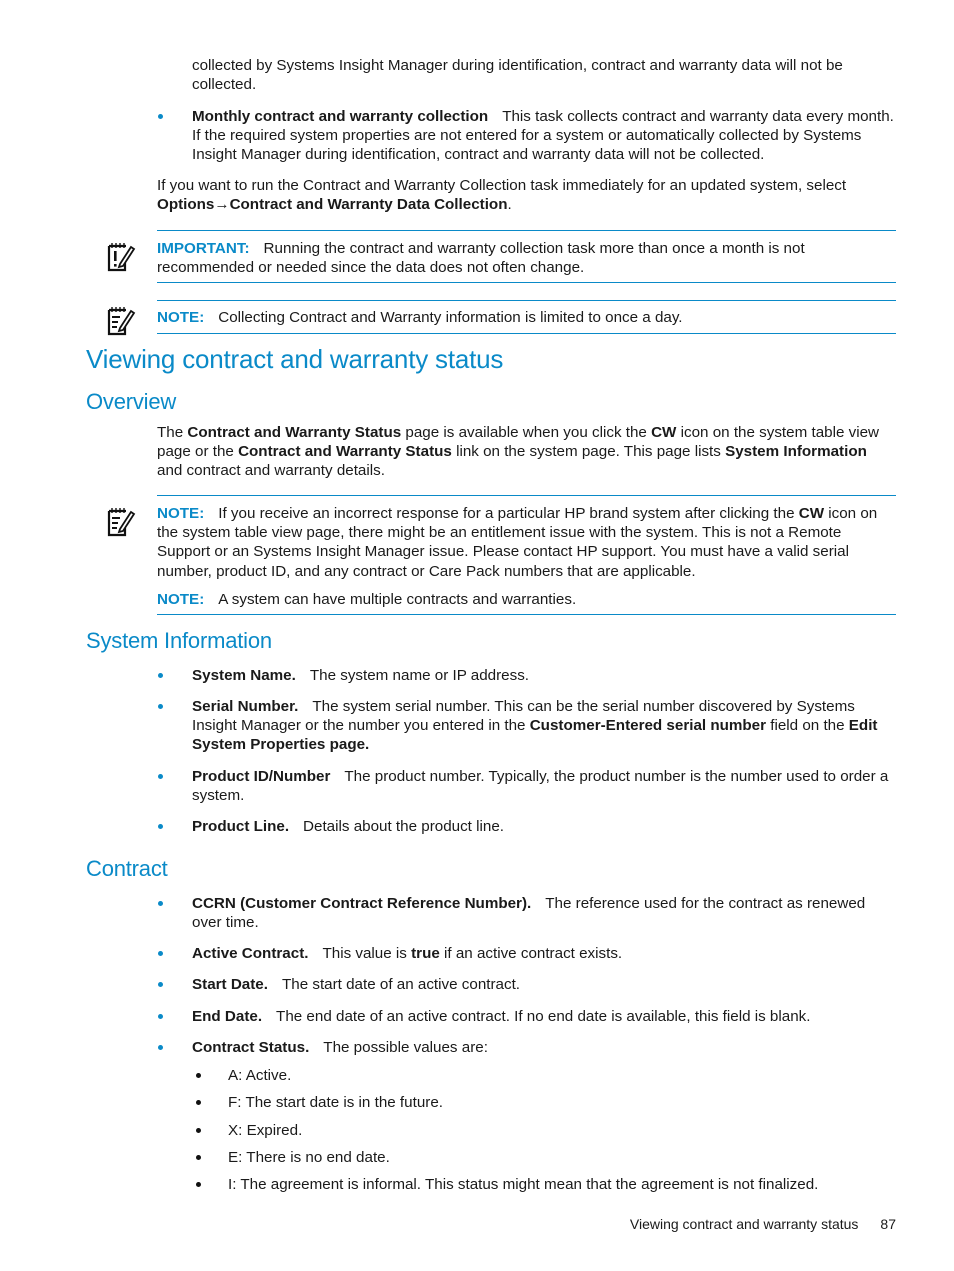 The height and width of the screenshot is (1271, 954). Describe the element at coordinates (367, 953) in the screenshot. I see `desc: This value is` at that location.